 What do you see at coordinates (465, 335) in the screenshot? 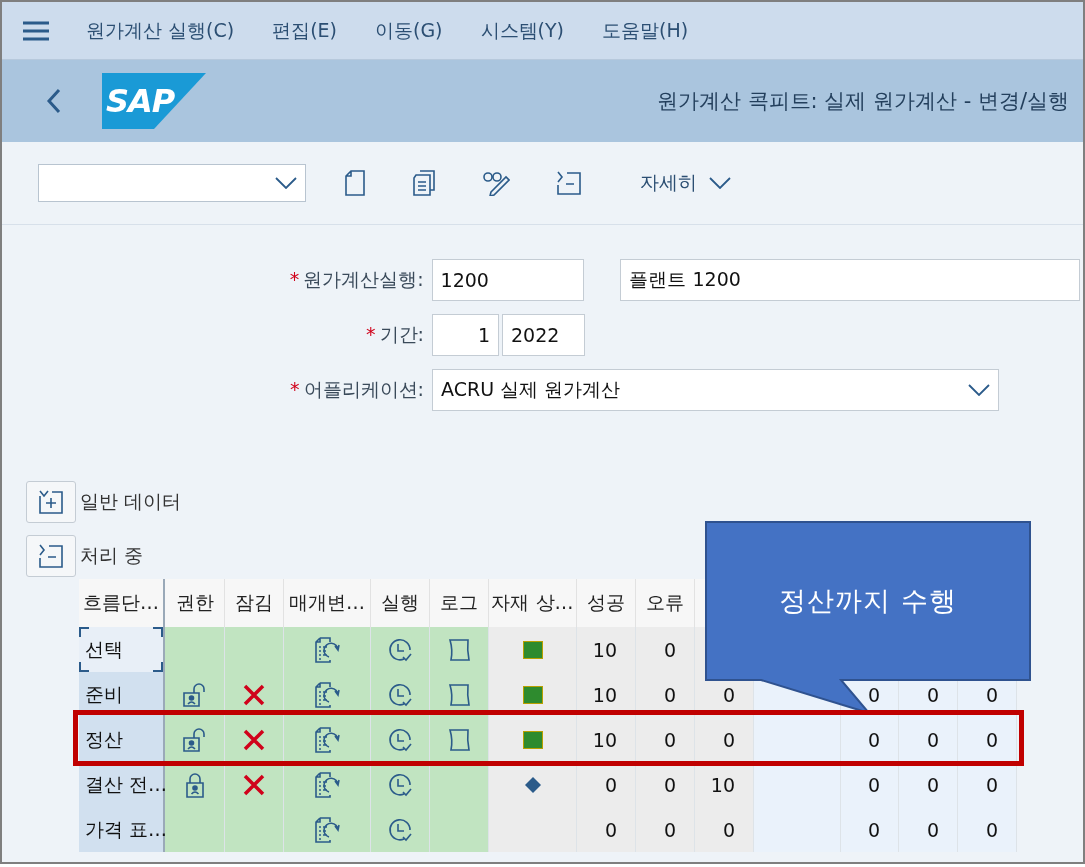
I see `period-field: 1` at bounding box center [465, 335].